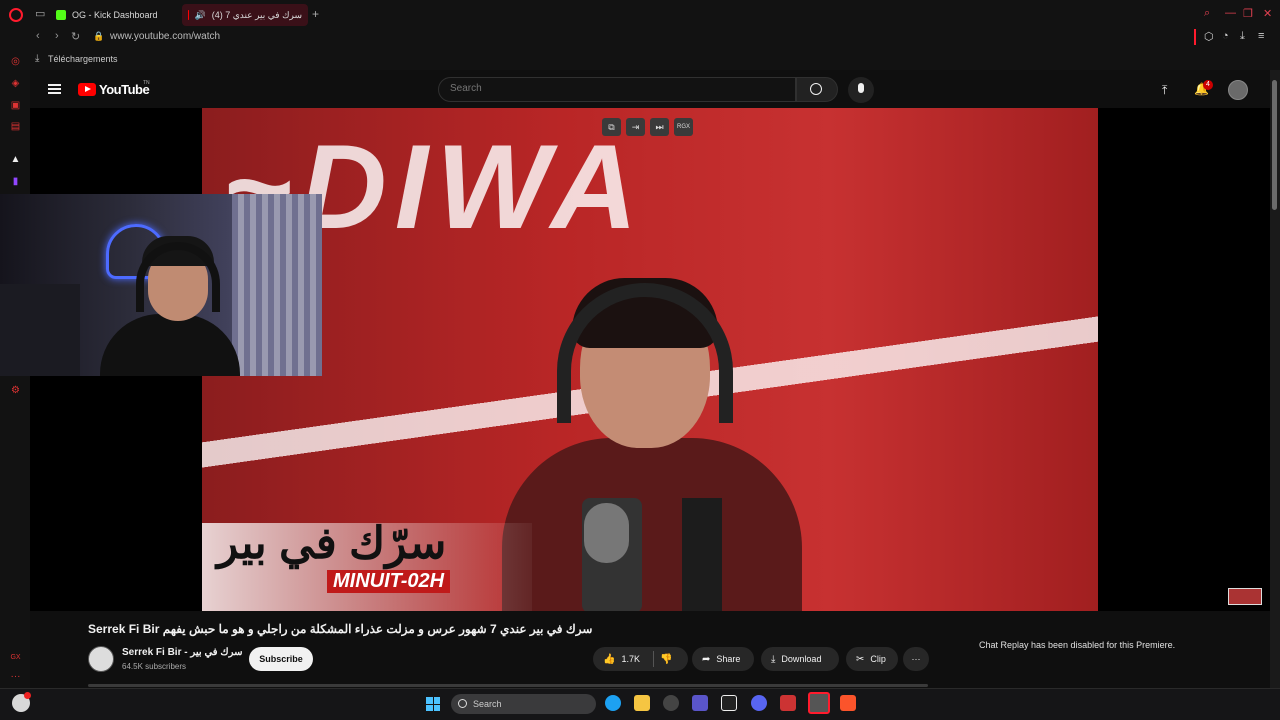 Image resolution: width=1280 pixels, height=720 pixels. I want to click on microphone-icon, so click(861, 88).